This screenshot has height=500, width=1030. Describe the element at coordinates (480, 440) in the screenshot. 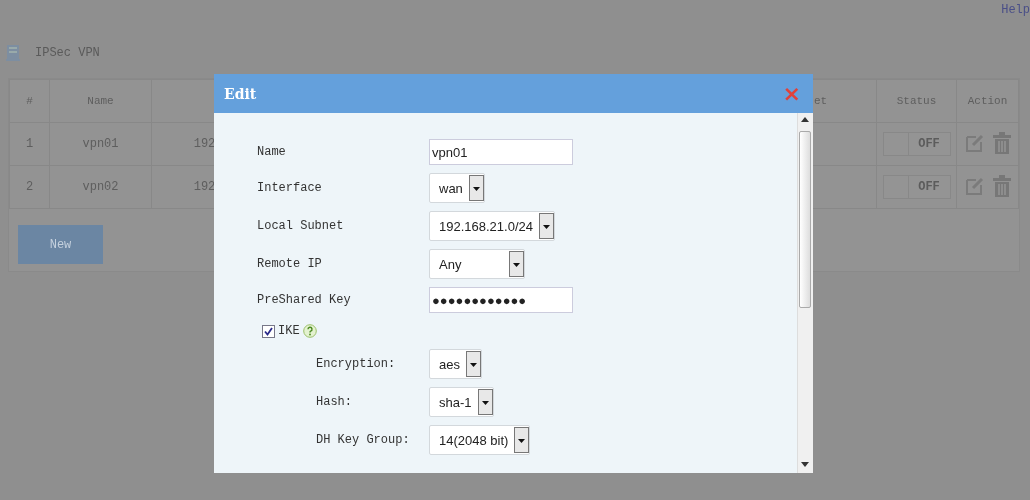

I see `dropdown: 14(2048 bit)` at that location.